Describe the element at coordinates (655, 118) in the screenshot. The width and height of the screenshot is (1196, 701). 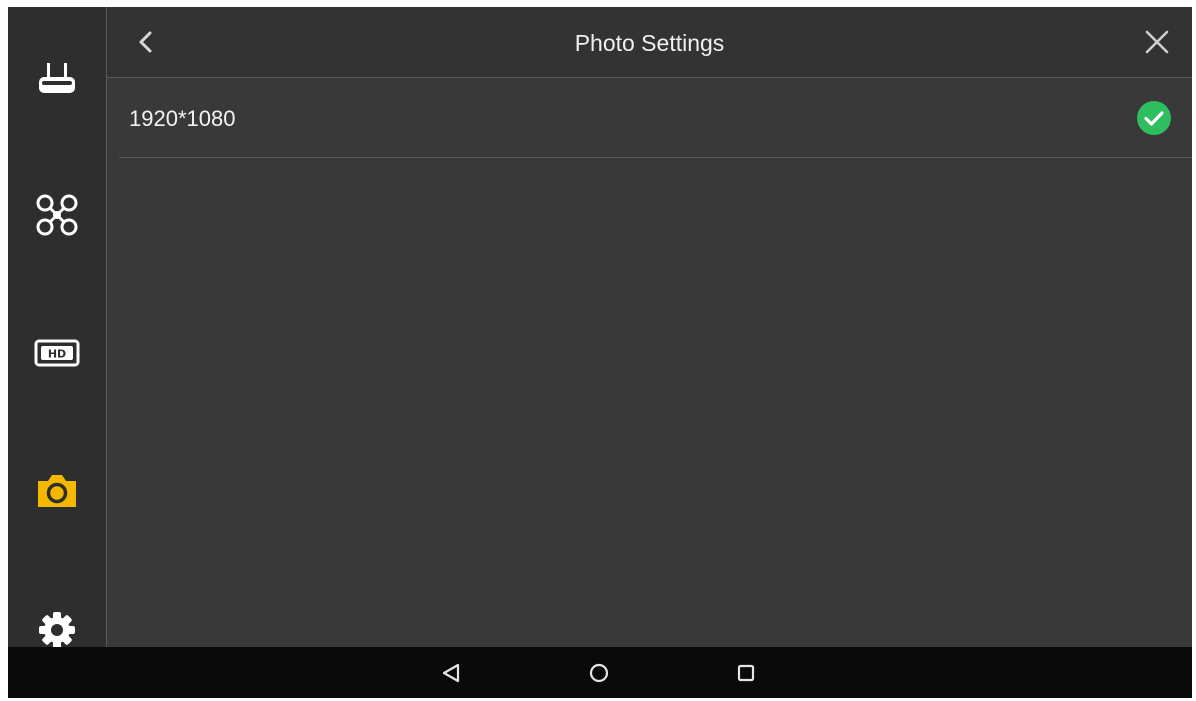
I see `resolution-option-1920x1080: 1920*1080` at that location.